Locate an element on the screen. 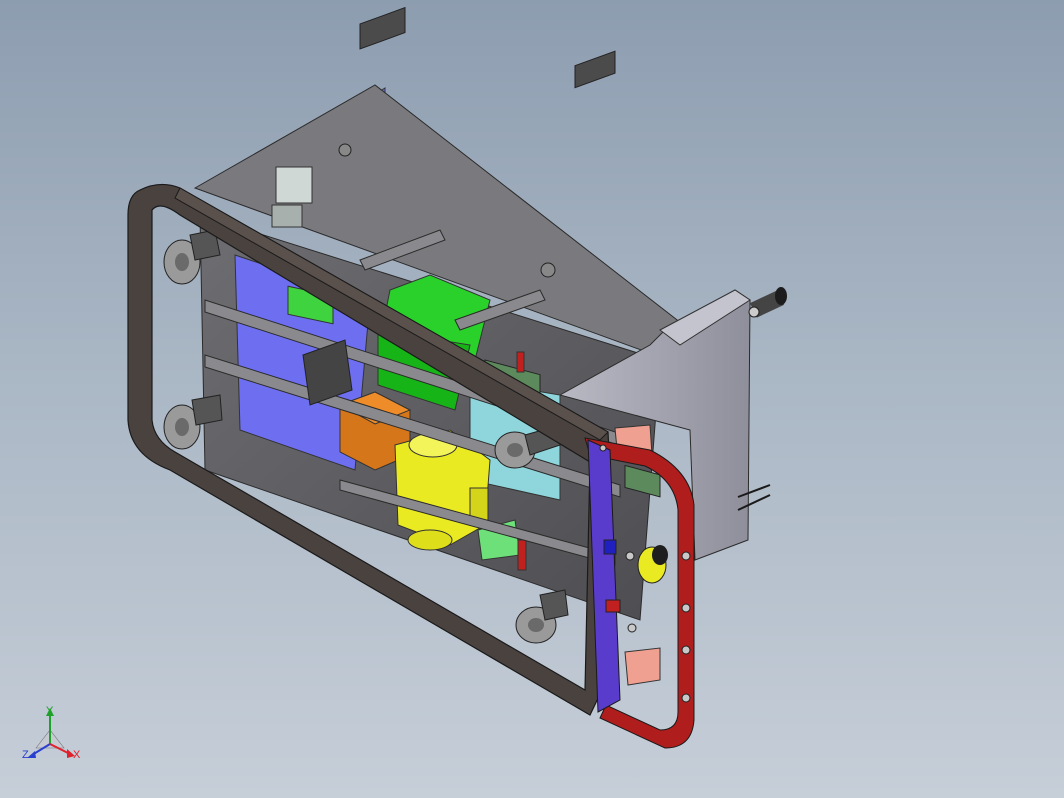  x-axis-label: X is located at coordinates (77, 755).